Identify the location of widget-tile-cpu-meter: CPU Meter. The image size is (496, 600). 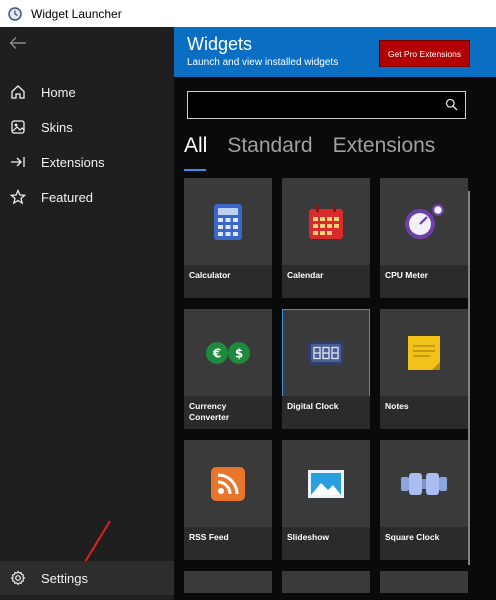
(424, 238).